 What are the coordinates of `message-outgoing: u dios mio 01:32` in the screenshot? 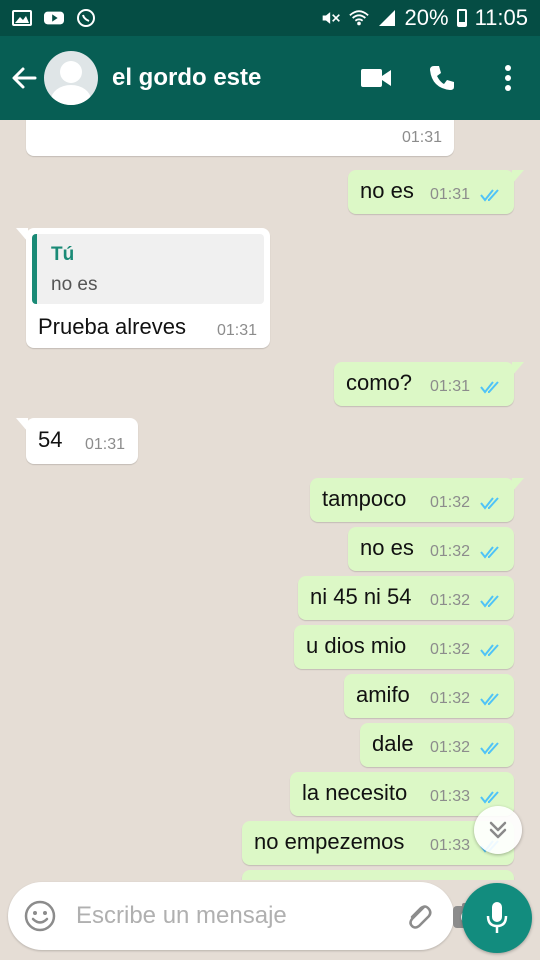 It's located at (404, 647).